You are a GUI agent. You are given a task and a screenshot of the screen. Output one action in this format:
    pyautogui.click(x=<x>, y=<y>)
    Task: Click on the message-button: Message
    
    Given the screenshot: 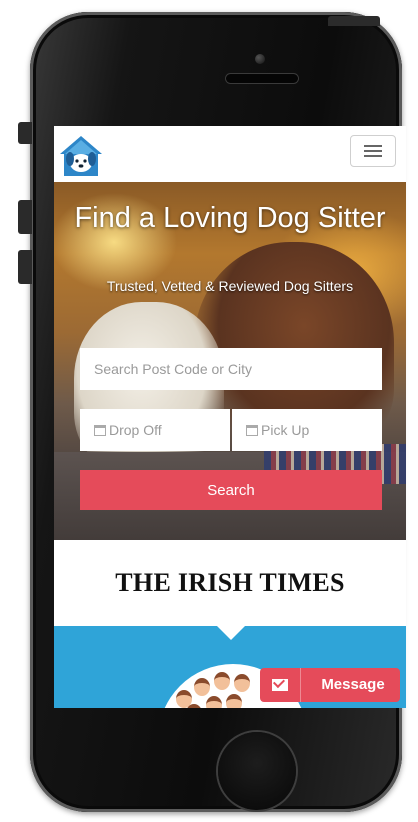 What is the action you would take?
    pyautogui.click(x=330, y=685)
    